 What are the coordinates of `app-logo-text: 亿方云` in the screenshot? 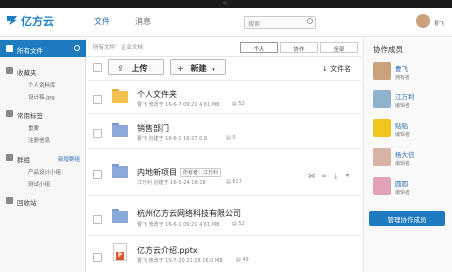 It's located at (37, 21).